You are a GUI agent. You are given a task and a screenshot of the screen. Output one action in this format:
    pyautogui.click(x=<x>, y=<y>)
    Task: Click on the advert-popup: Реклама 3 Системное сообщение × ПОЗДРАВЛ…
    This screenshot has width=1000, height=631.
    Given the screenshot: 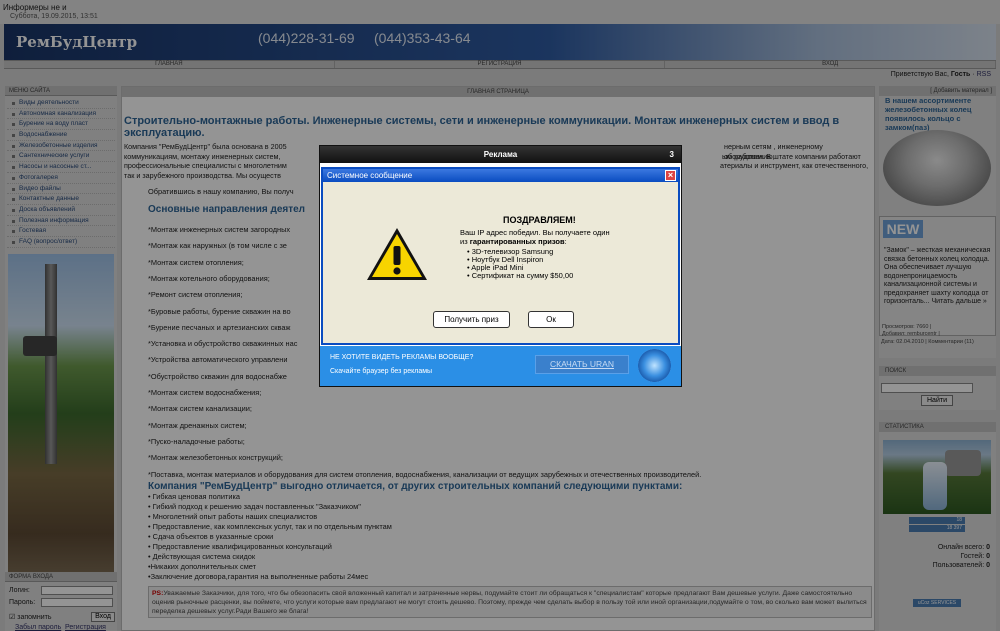 What is the action you would take?
    pyautogui.click(x=500, y=266)
    